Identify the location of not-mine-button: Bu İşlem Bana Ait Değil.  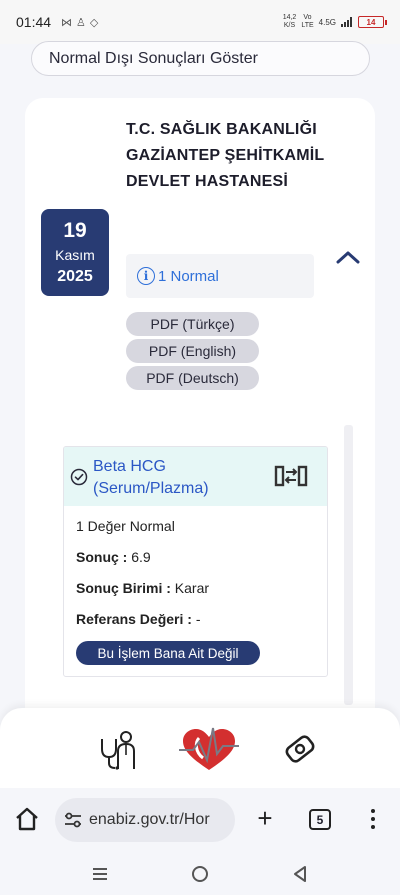
(168, 653).